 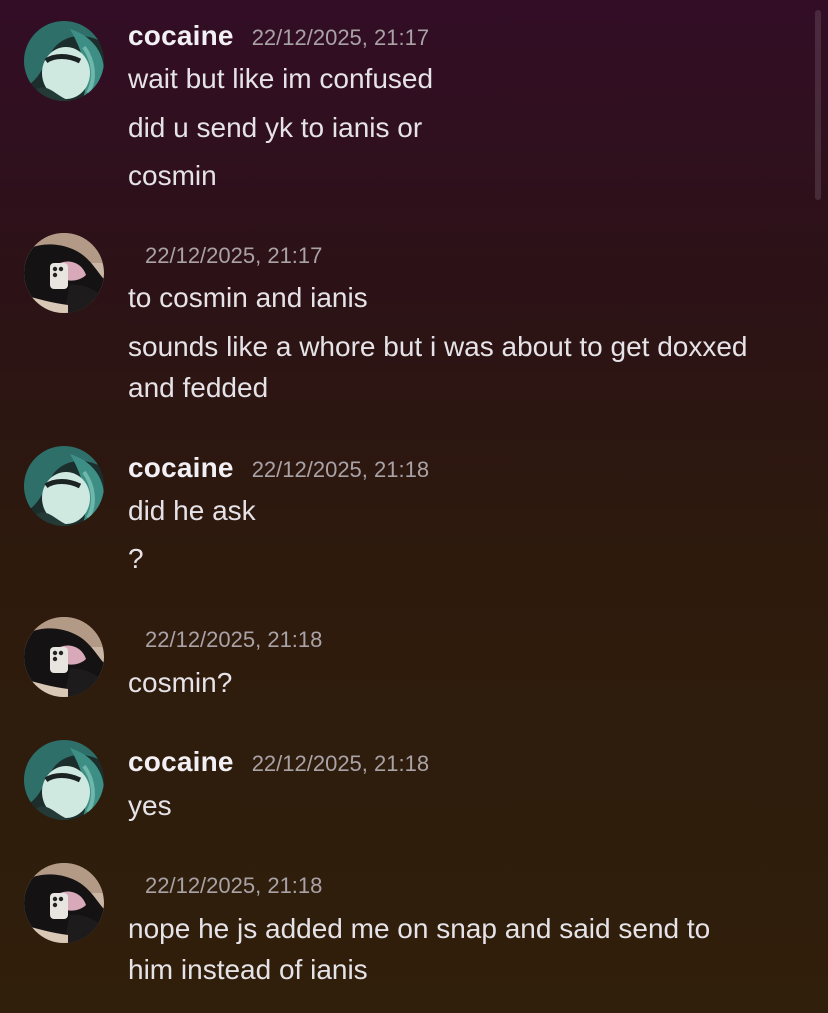 What do you see at coordinates (136, 558) in the screenshot?
I see `message-line: ?` at bounding box center [136, 558].